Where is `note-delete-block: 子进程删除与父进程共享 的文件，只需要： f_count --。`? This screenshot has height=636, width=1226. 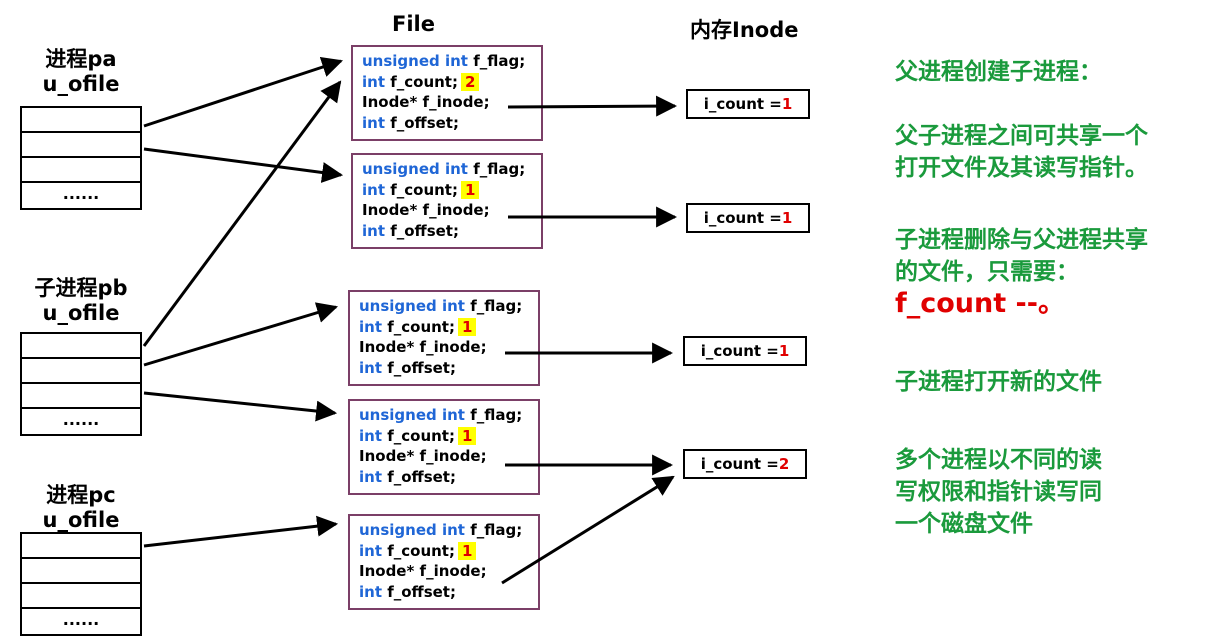 note-delete-block: 子进程删除与父进程共享 的文件，只需要： f_count --。 is located at coordinates (1021, 272).